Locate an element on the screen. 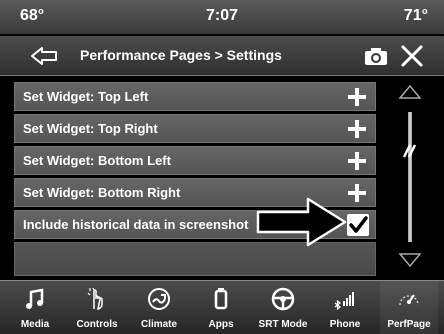 This screenshot has height=334, width=444. row-label: Set Widget: Bottom Right is located at coordinates (102, 192).